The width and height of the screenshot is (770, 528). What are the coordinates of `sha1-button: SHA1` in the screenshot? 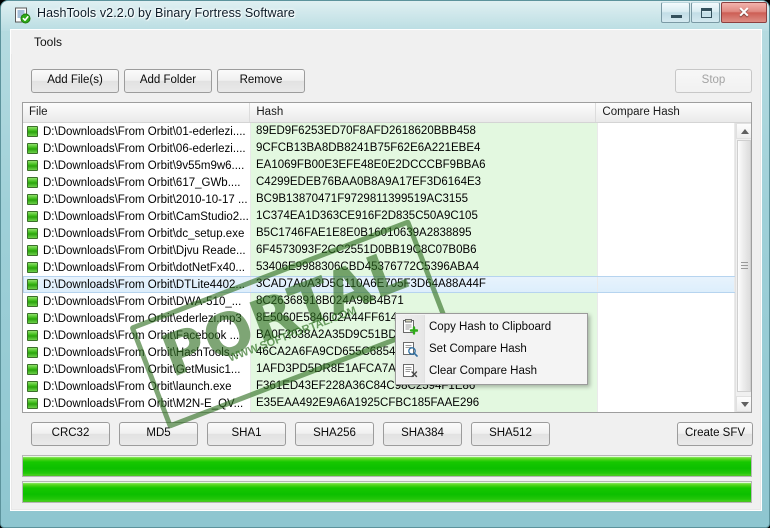 It's located at (246, 434).